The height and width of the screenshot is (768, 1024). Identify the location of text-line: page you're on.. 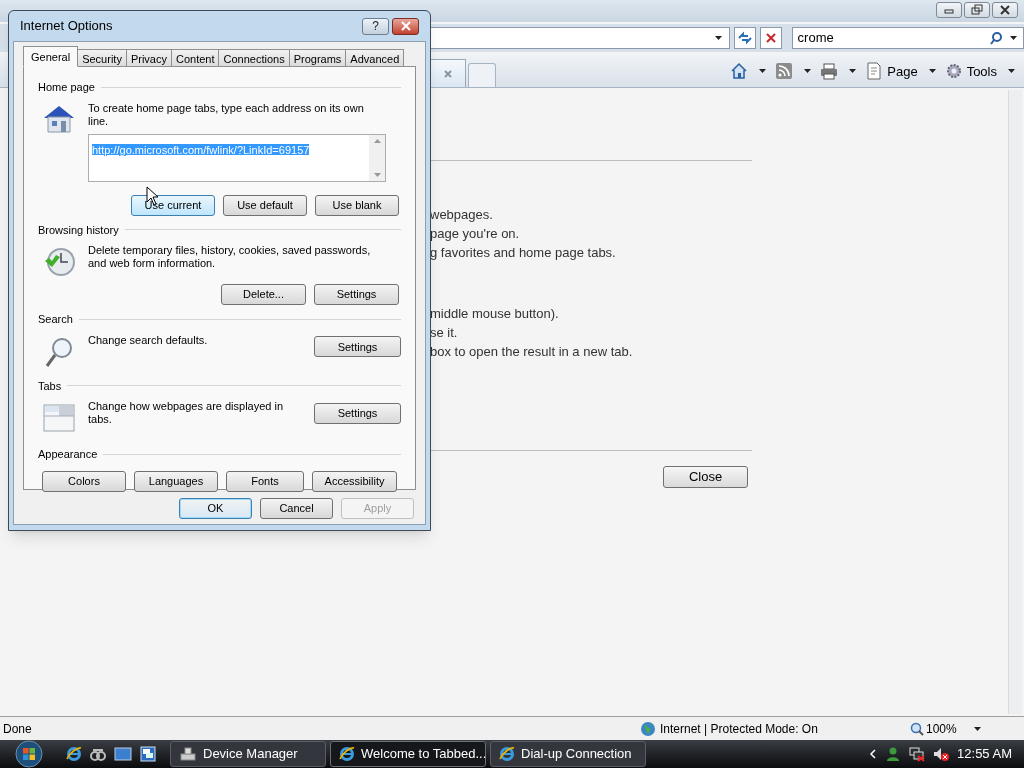
(475, 234).